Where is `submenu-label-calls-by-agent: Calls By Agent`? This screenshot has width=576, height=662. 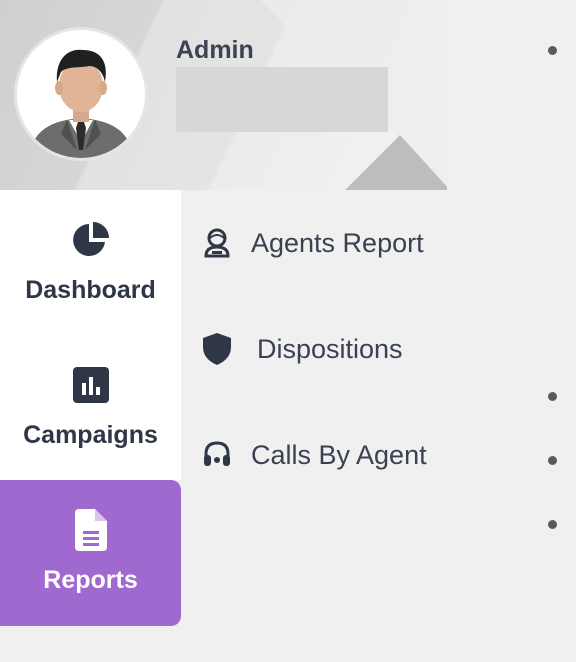
submenu-label-calls-by-agent: Calls By Agent is located at coordinates (339, 454).